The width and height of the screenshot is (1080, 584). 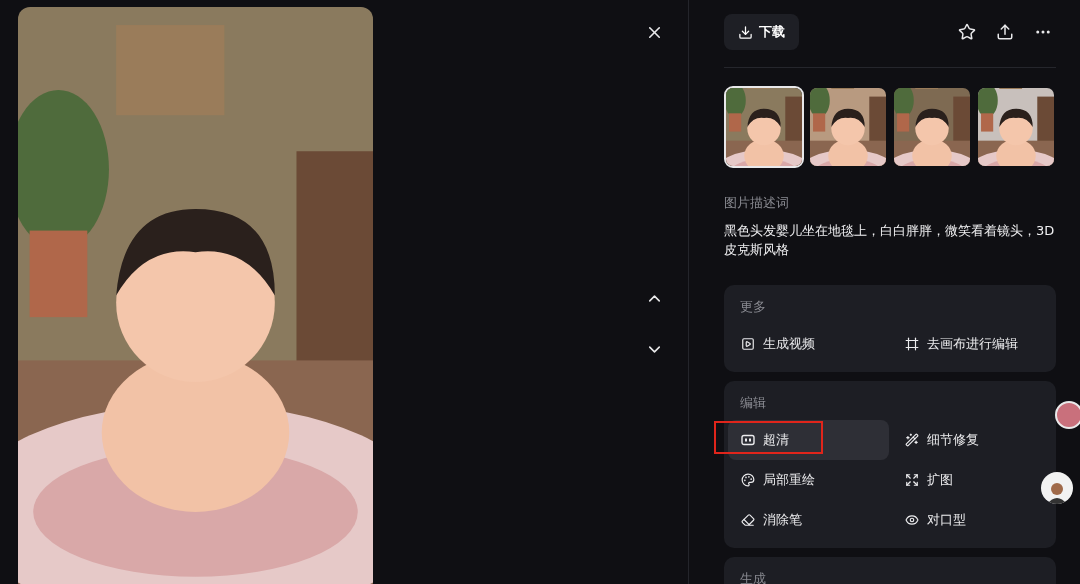 What do you see at coordinates (961, 344) in the screenshot?
I see `tool-item: 去画布进行编辑` at bounding box center [961, 344].